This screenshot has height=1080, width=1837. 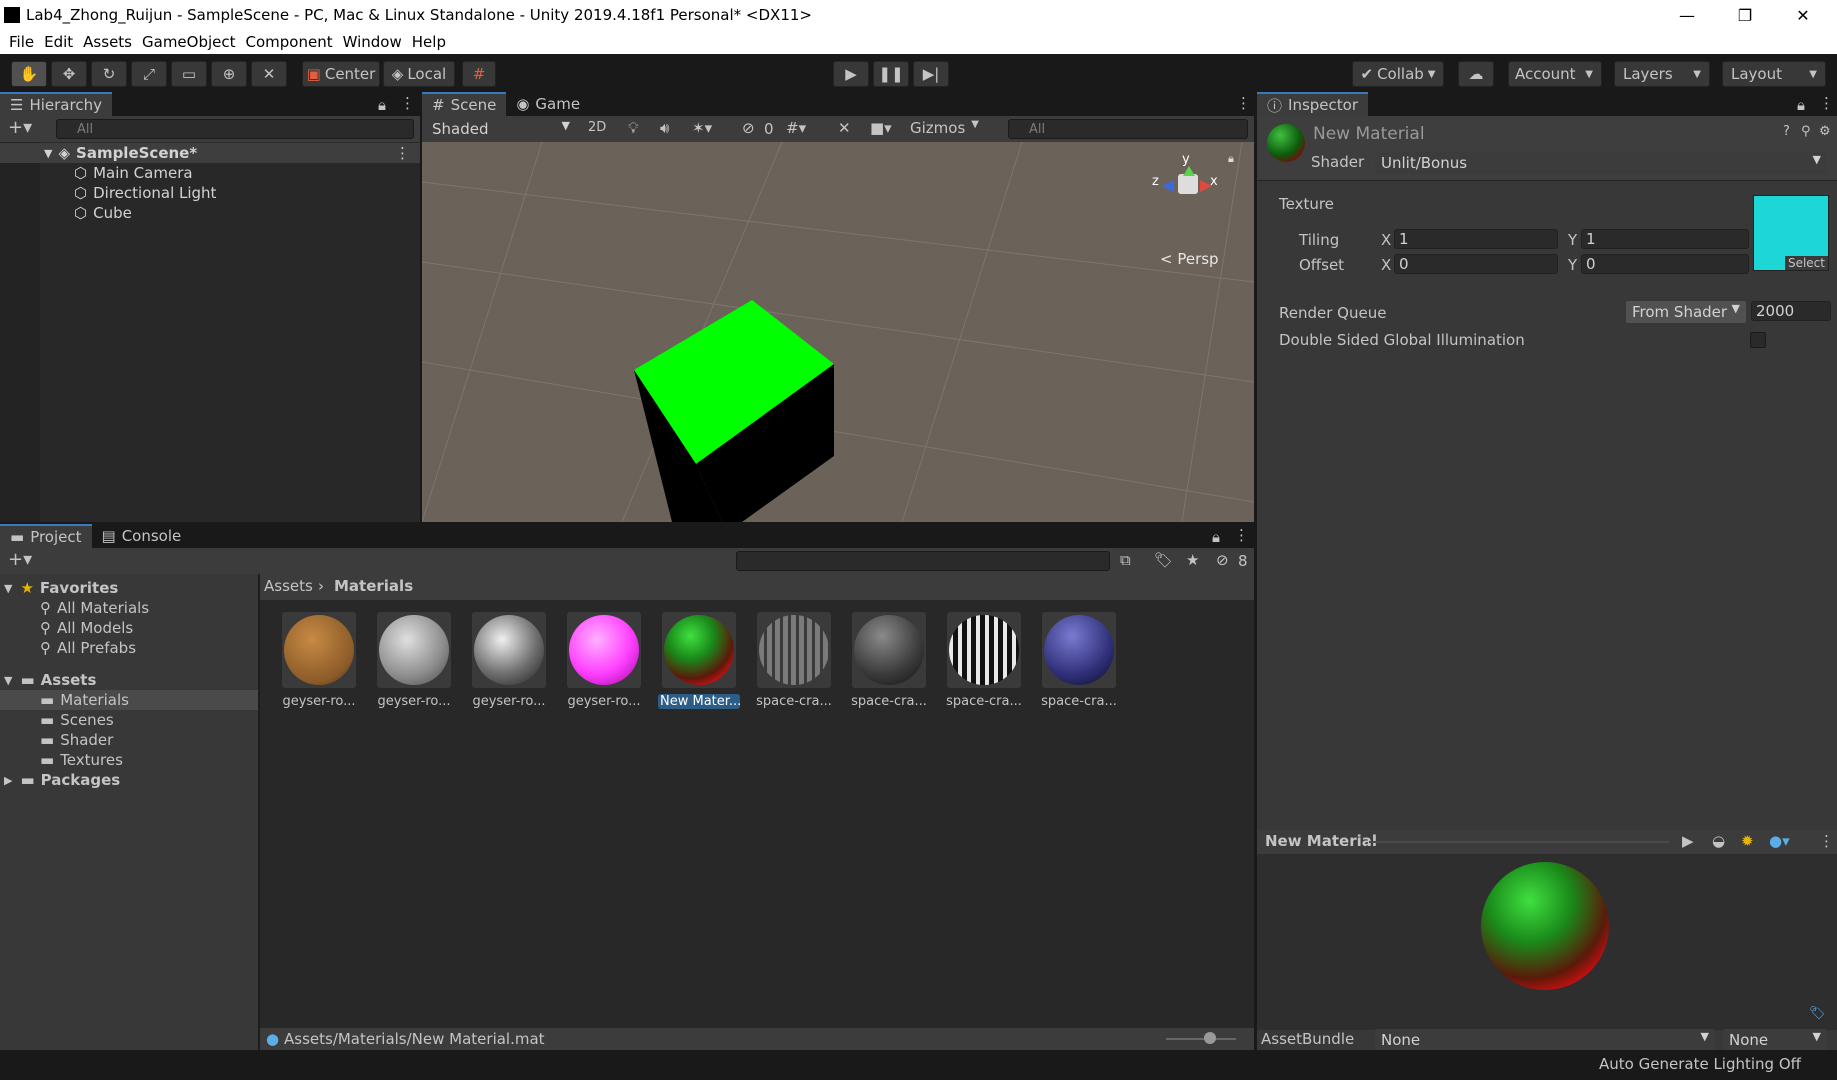 What do you see at coordinates (1688, 841) in the screenshot?
I see `play-preview-icon: ▶` at bounding box center [1688, 841].